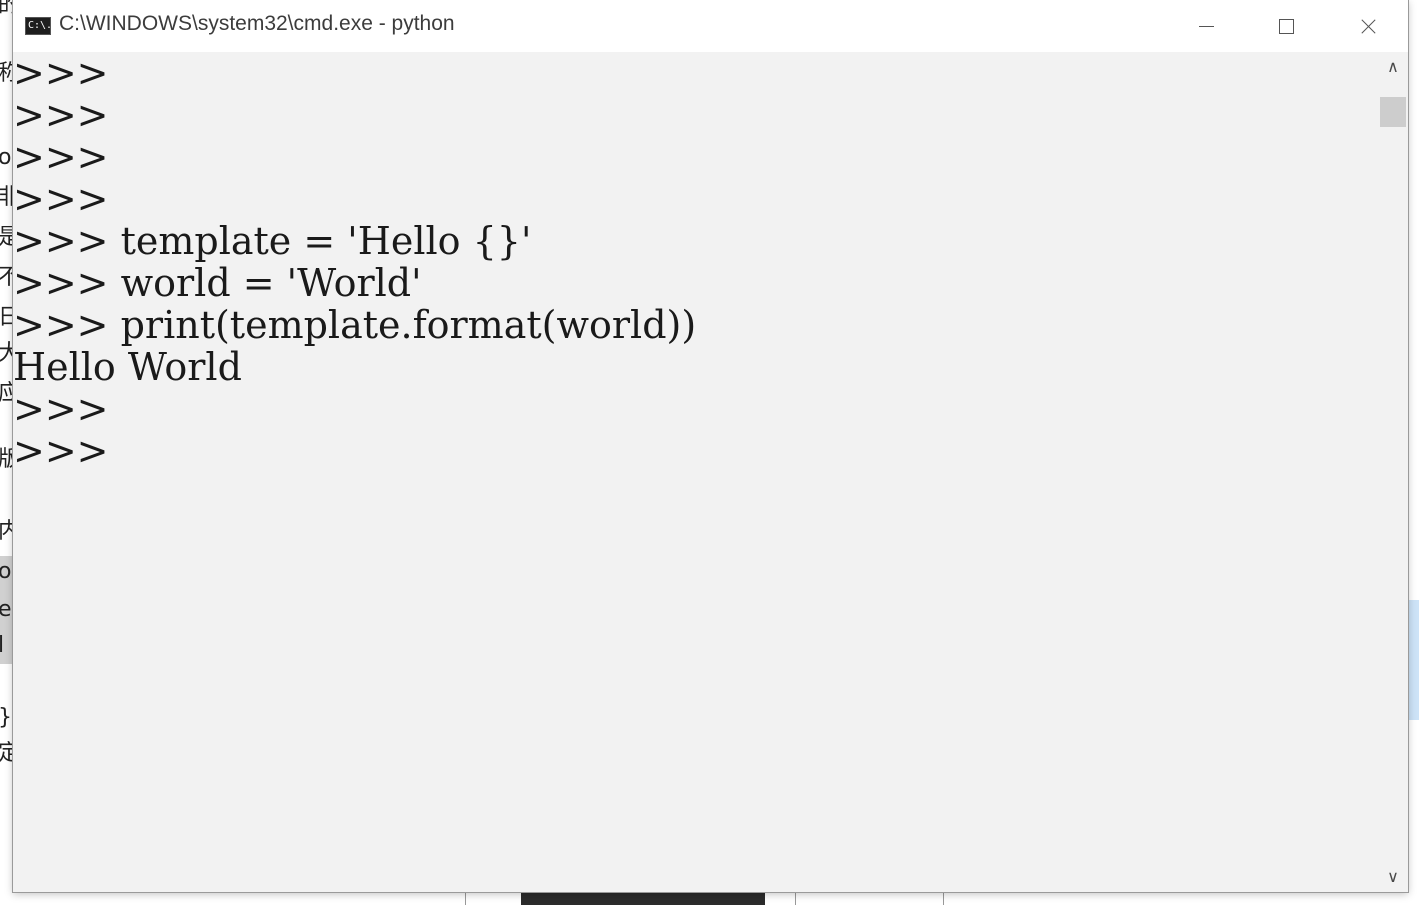  What do you see at coordinates (7, 73) in the screenshot?
I see `background-glyph: 称` at bounding box center [7, 73].